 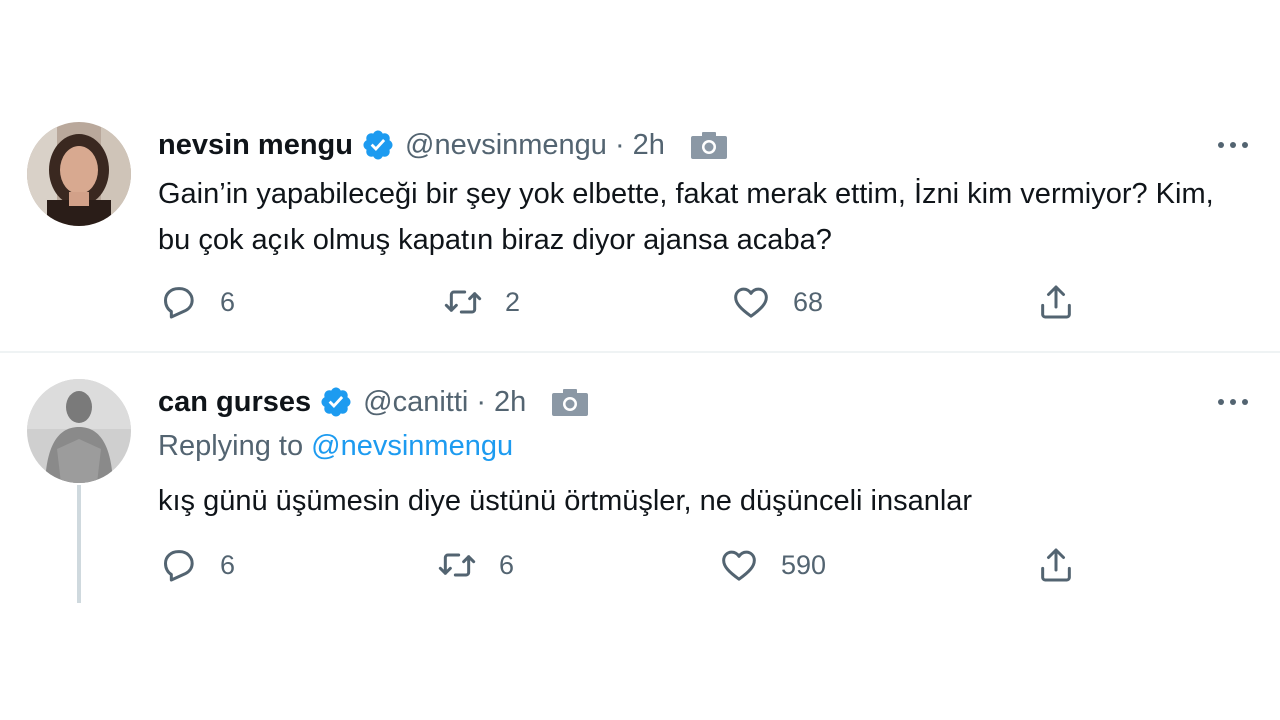 What do you see at coordinates (640, 565) in the screenshot?
I see `tweet-actions: 6 6 590` at bounding box center [640, 565].